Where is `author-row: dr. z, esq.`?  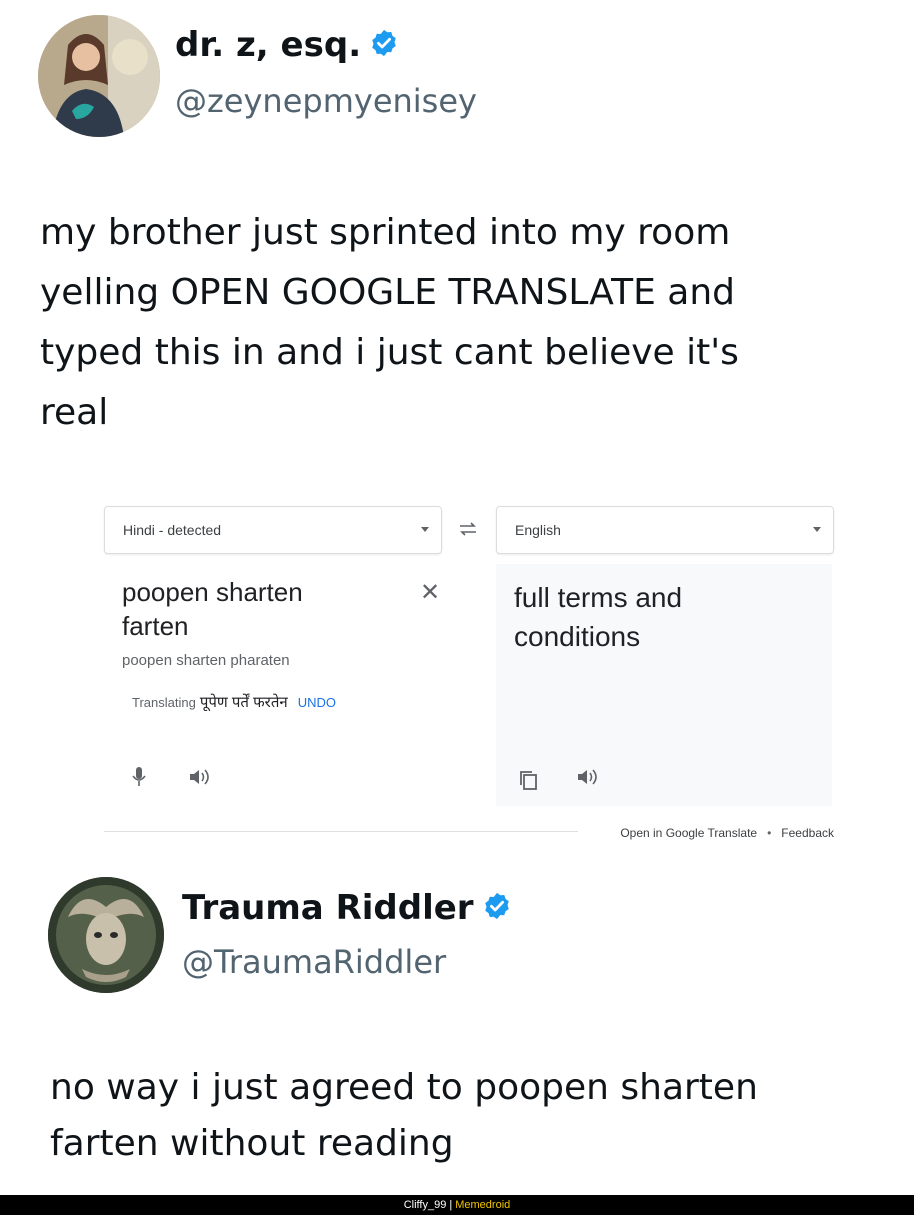 author-row: dr. z, esq. is located at coordinates (287, 45).